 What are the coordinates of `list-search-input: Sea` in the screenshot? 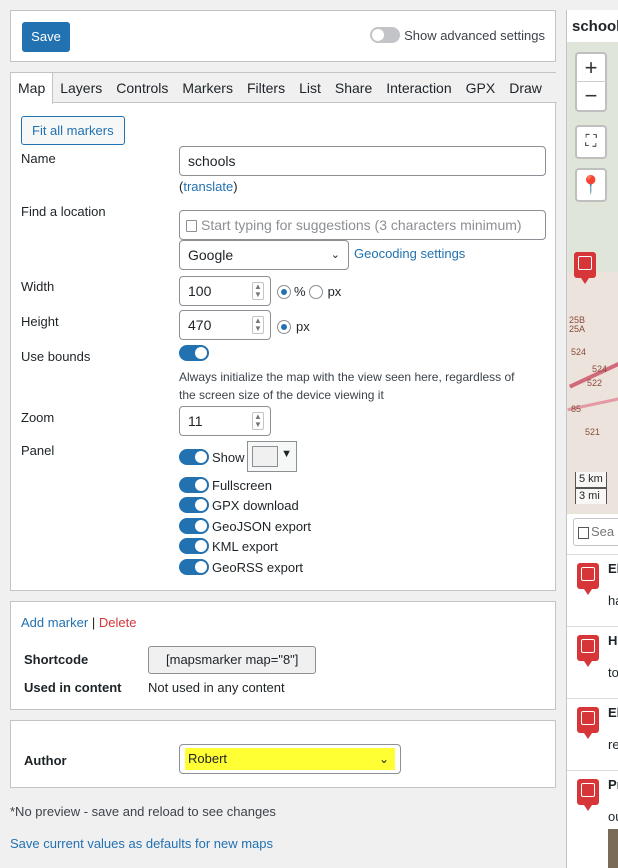 It's located at (595, 532).